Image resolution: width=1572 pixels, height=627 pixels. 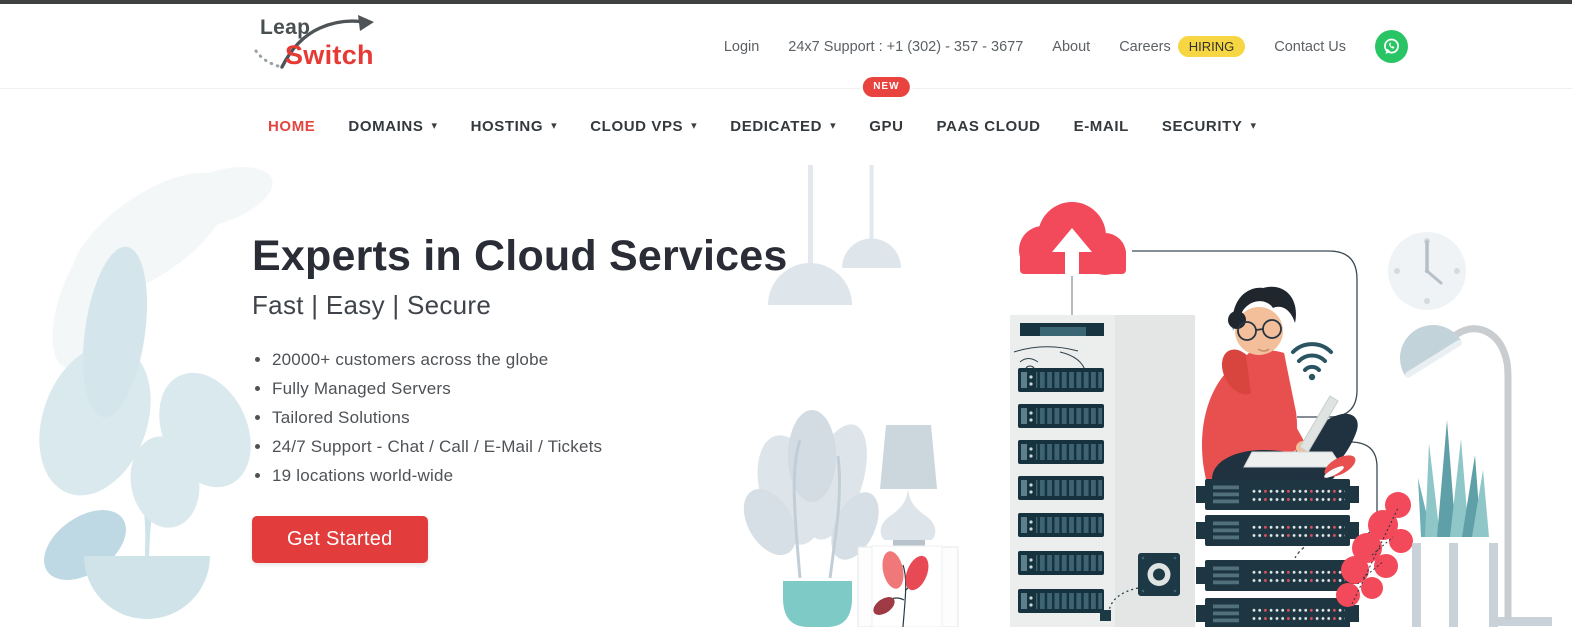 What do you see at coordinates (592, 388) in the screenshot?
I see `hero-bullet: Fully Managed Servers` at bounding box center [592, 388].